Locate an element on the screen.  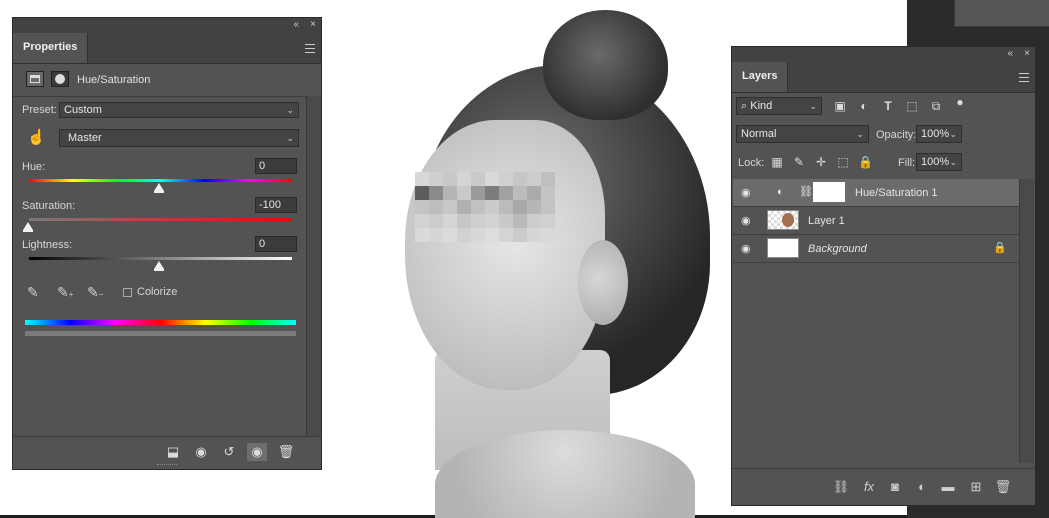
hair-bun is located at coordinates (605, 65).